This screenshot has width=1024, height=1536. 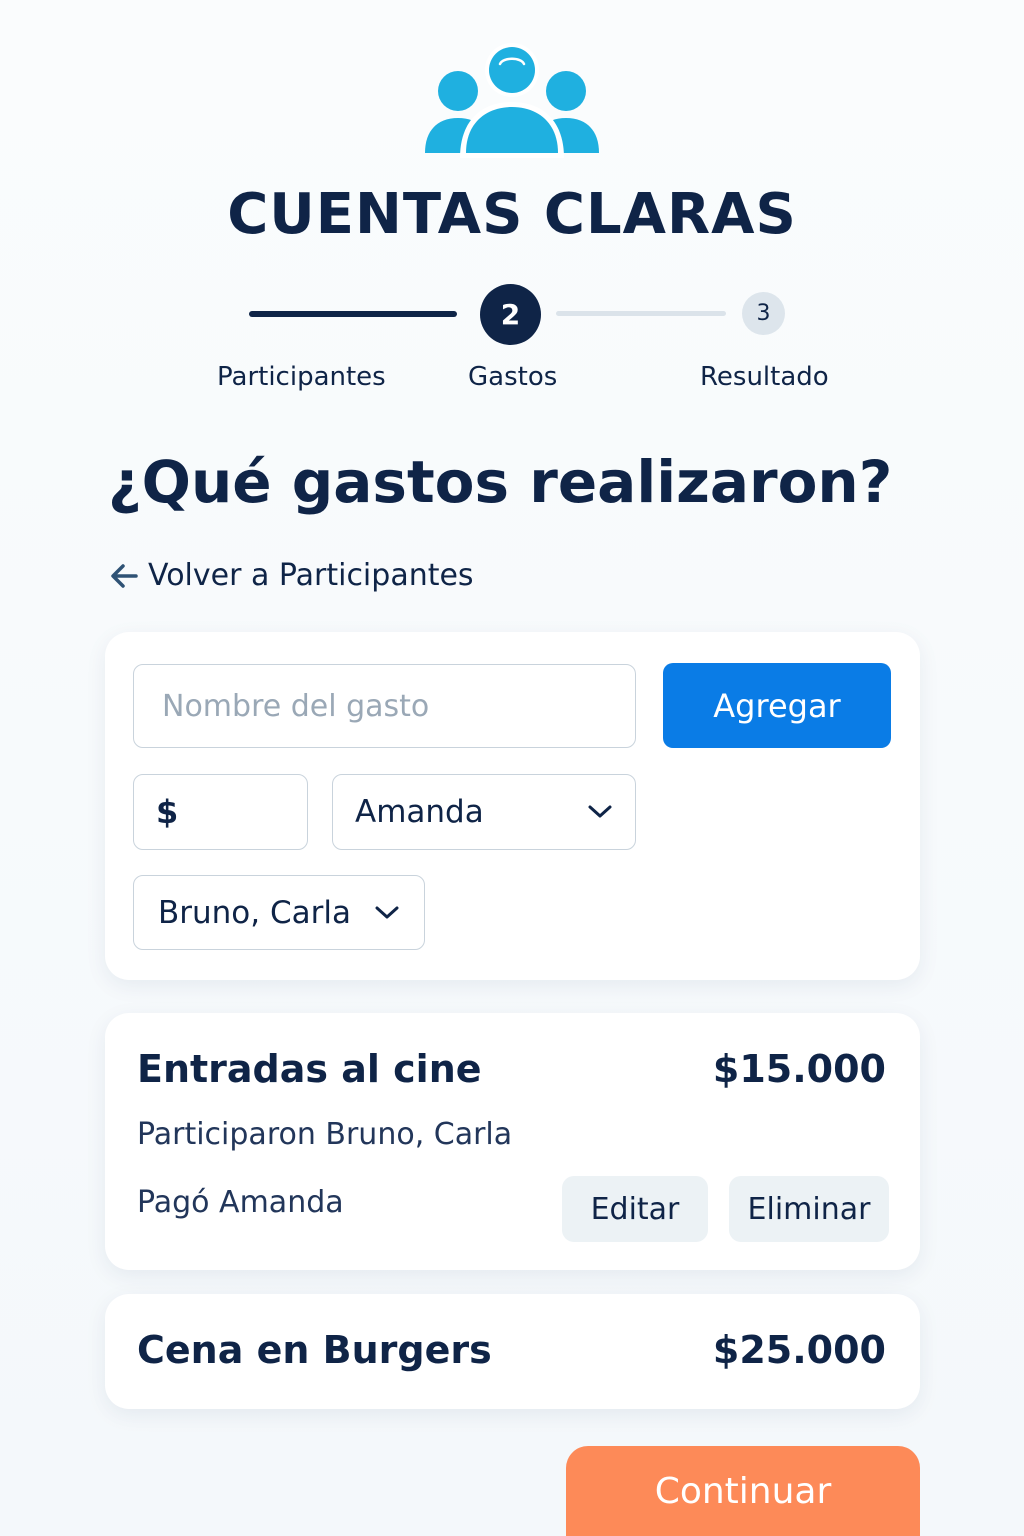 What do you see at coordinates (311, 575) in the screenshot?
I see `back-link-label: Volver a Participantes` at bounding box center [311, 575].